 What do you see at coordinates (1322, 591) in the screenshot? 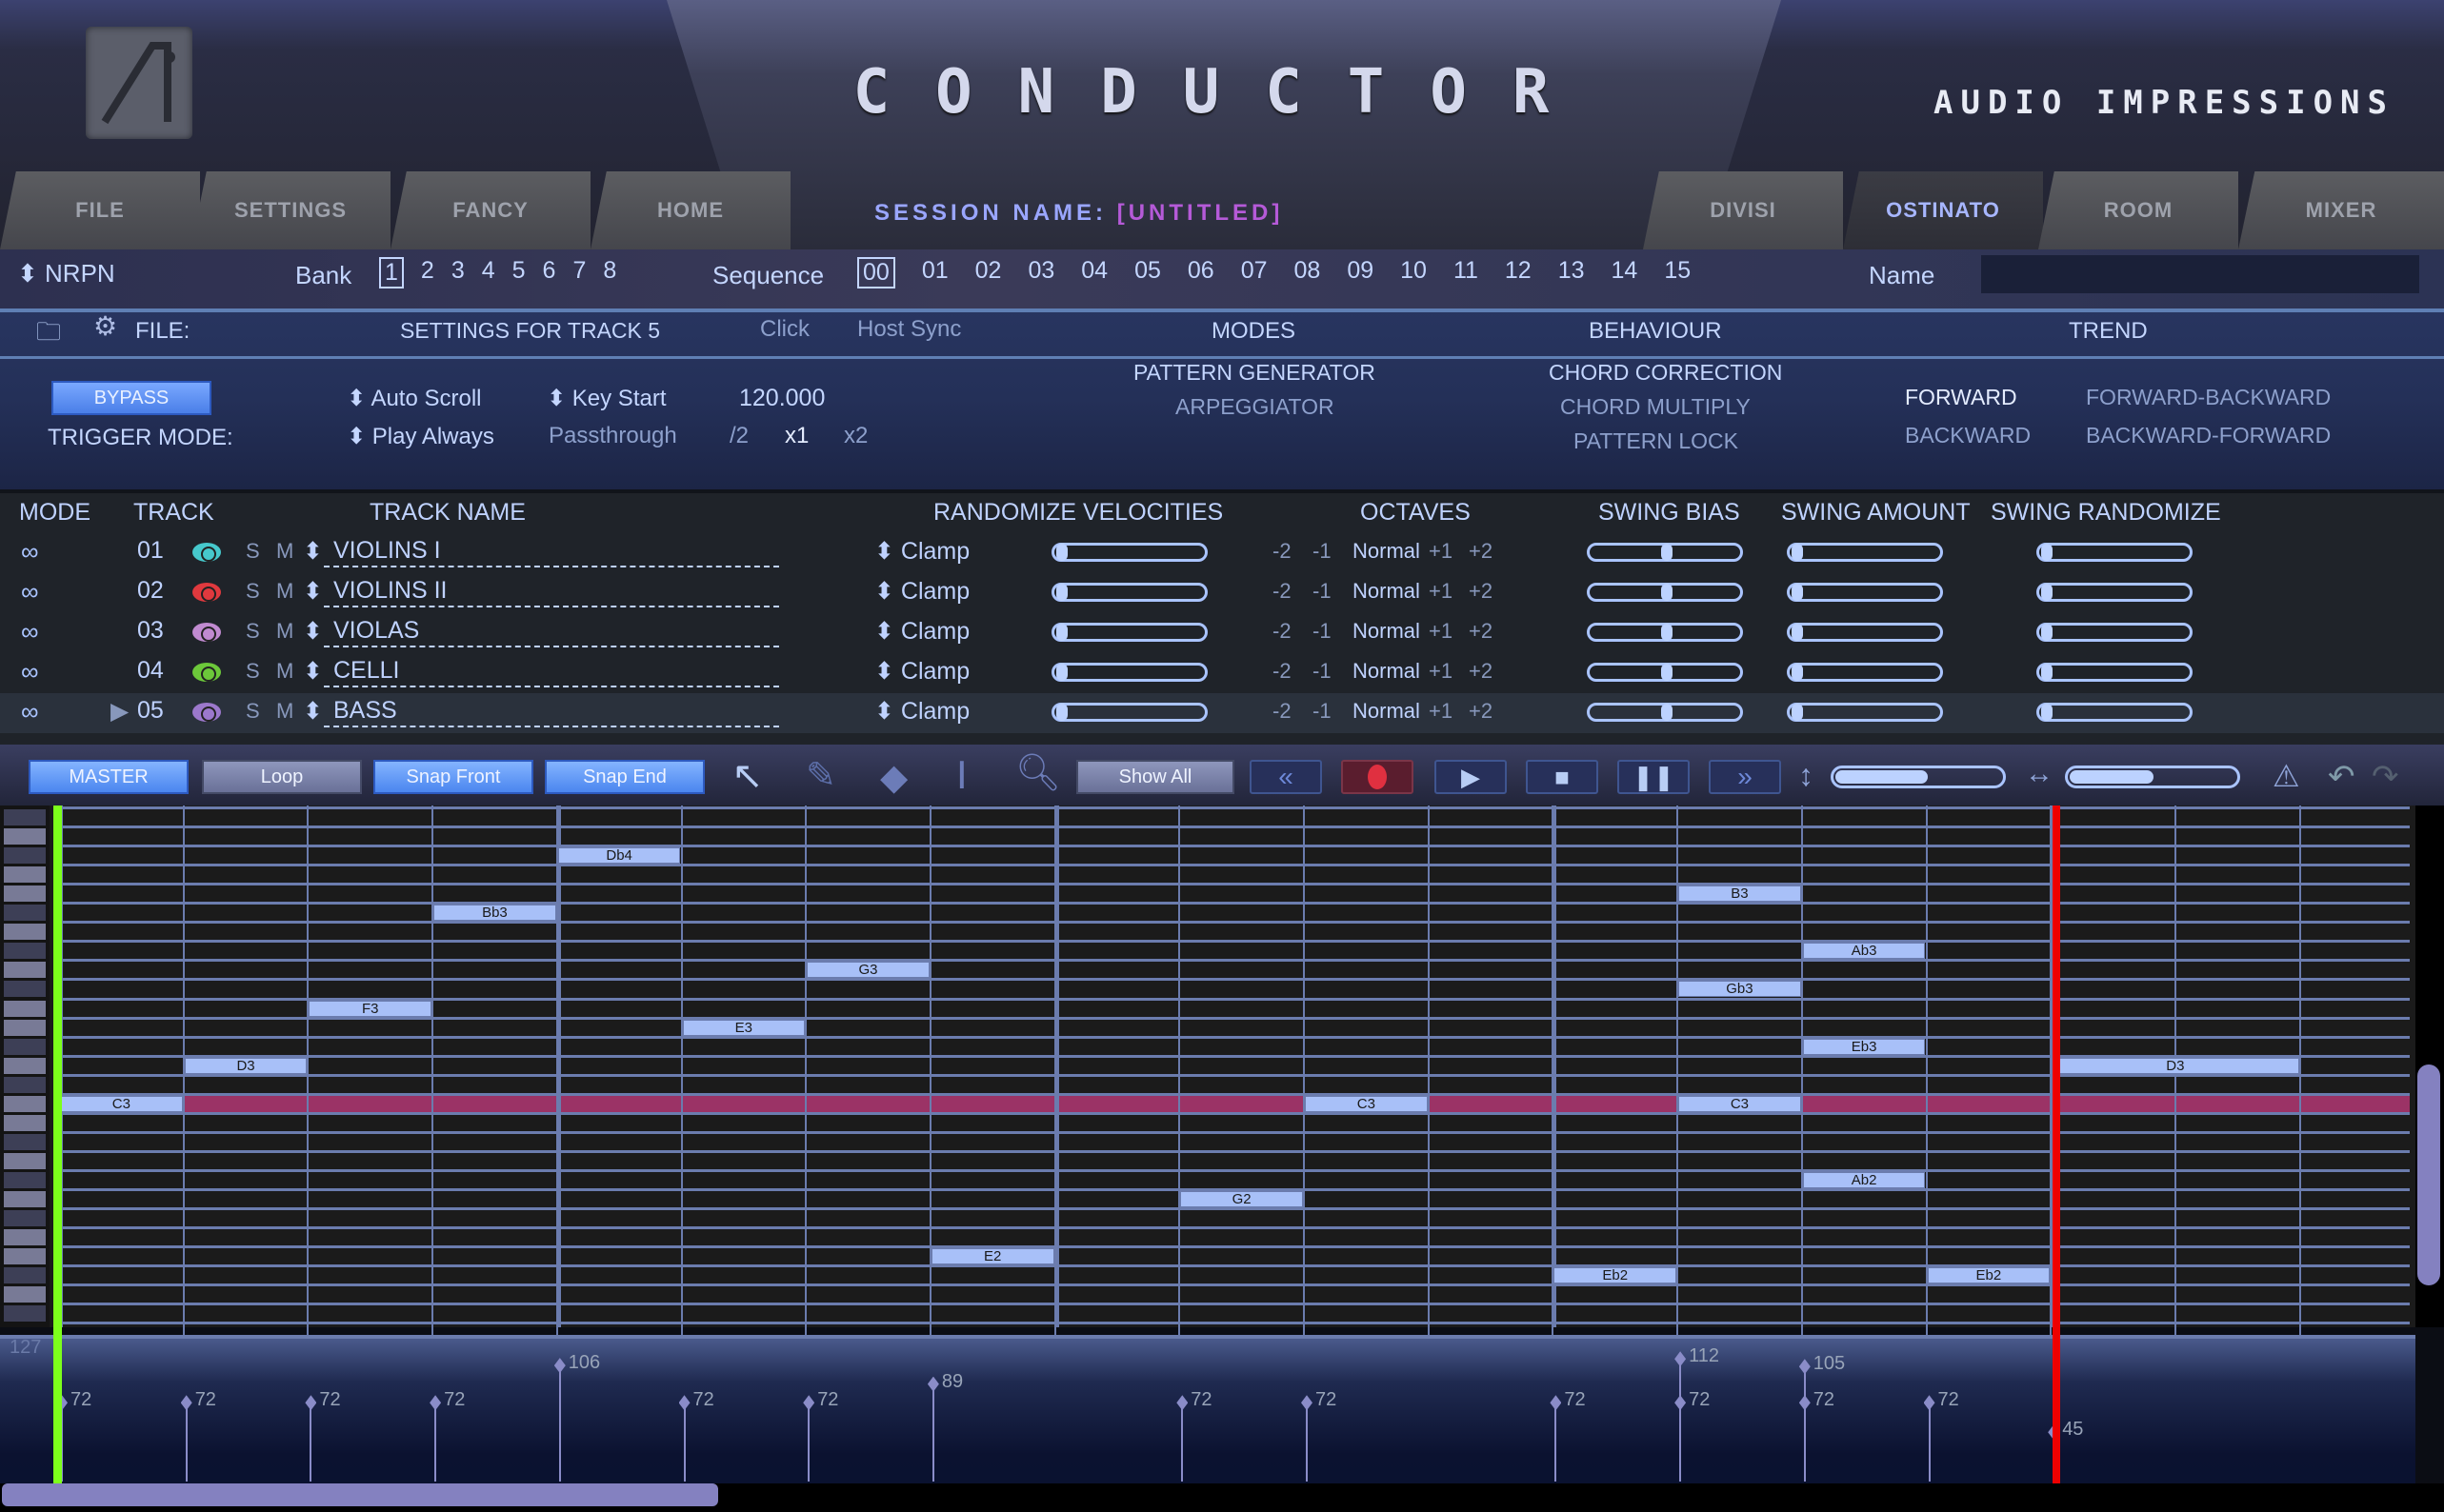
I see `octave-minus-1: -1` at bounding box center [1322, 591].